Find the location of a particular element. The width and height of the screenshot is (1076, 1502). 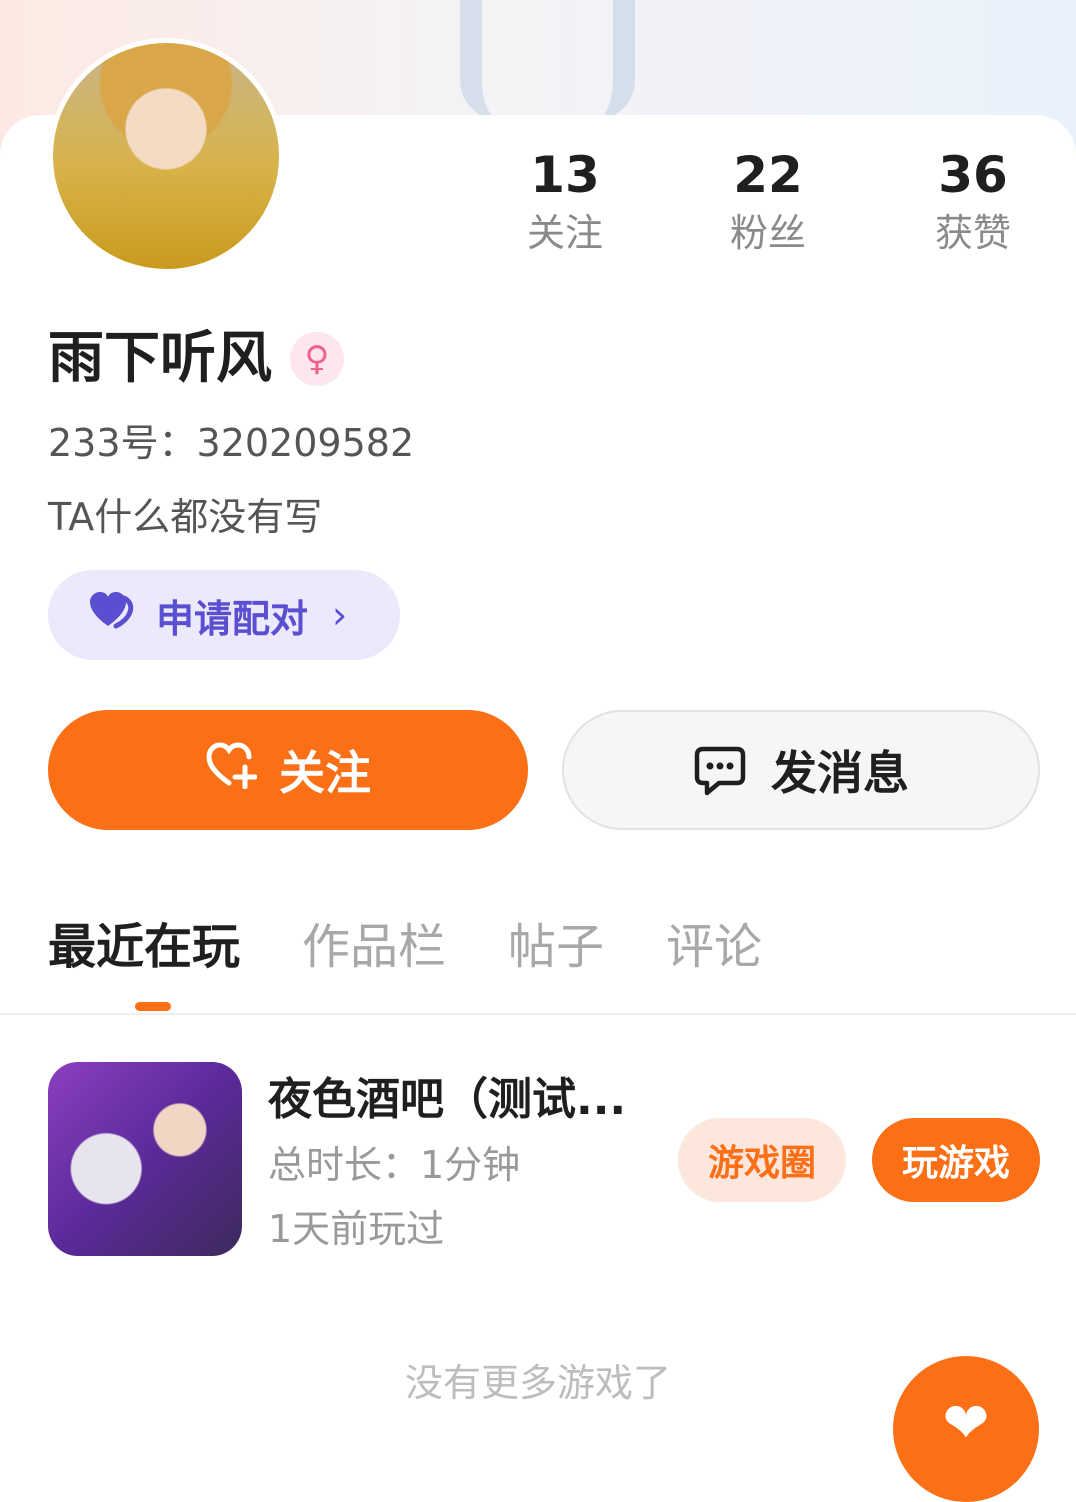

profile-bio: TA什么都没有写 is located at coordinates (185, 517).